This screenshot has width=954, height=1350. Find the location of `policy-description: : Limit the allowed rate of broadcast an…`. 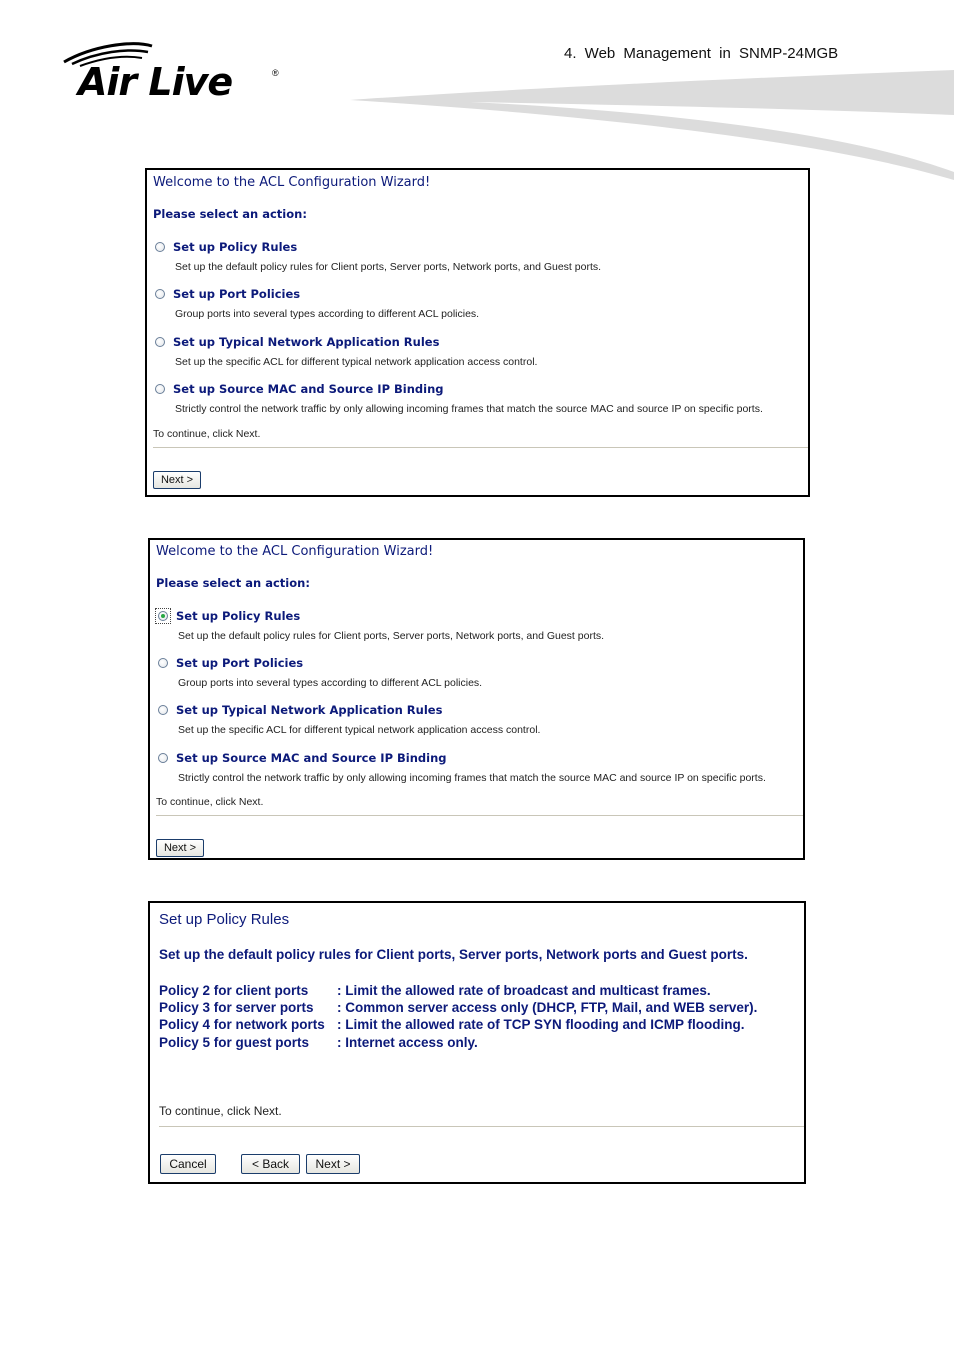

policy-description: : Limit the allowed rate of broadcast an… is located at coordinates (524, 990).